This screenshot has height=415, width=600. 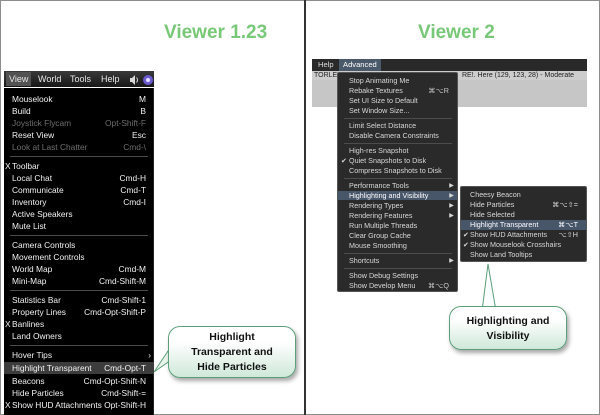 I want to click on v1-item-hover-tips: Hover Tips ›, so click(x=79, y=355).